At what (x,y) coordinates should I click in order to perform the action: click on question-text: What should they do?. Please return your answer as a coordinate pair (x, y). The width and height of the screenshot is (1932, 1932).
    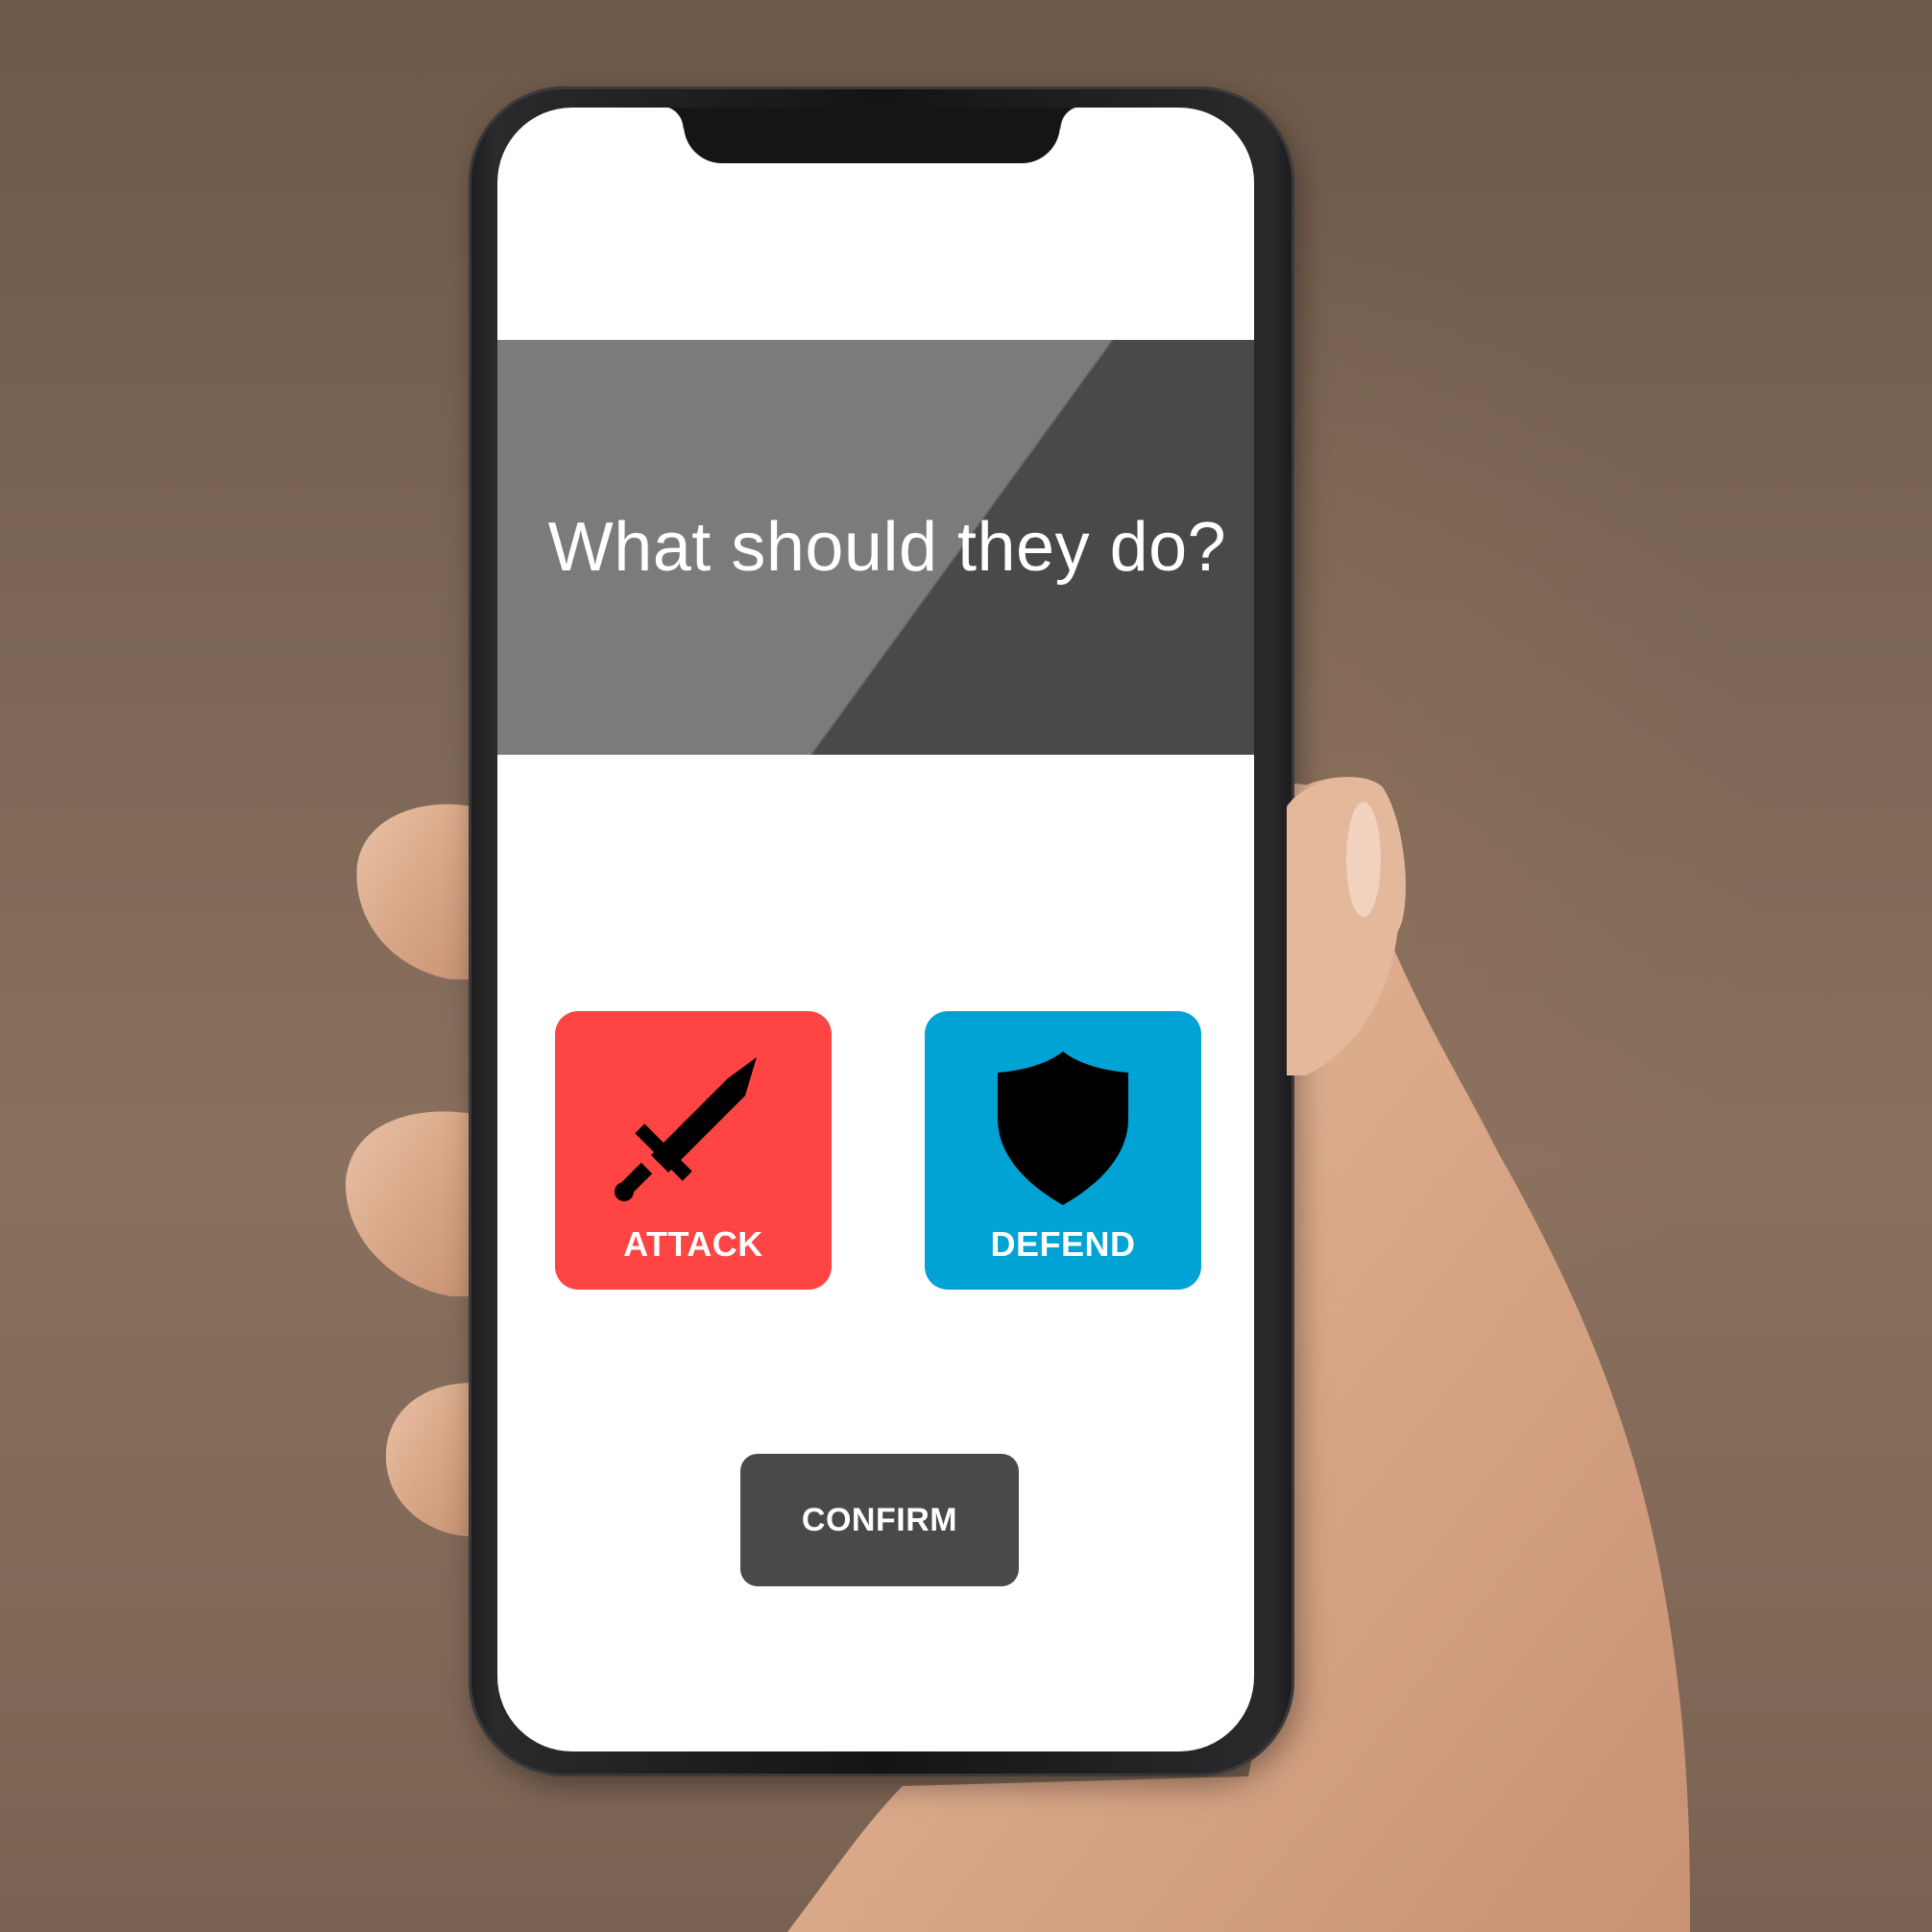
    Looking at the image, I should click on (887, 547).